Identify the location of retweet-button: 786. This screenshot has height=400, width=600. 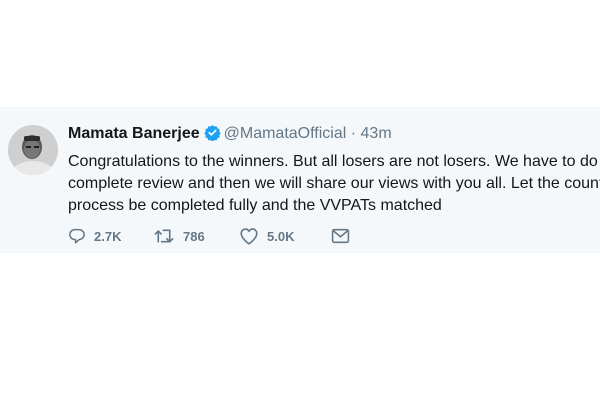
(196, 236).